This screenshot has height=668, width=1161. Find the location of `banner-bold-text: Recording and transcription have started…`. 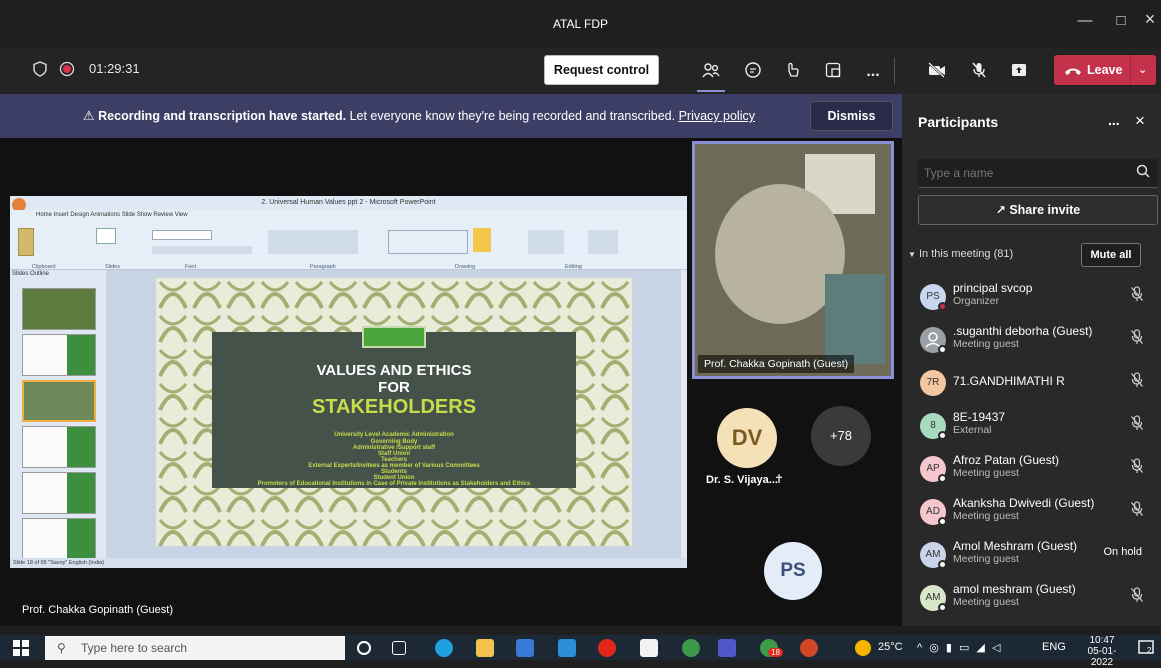

banner-bold-text: Recording and transcription have started… is located at coordinates (222, 116).